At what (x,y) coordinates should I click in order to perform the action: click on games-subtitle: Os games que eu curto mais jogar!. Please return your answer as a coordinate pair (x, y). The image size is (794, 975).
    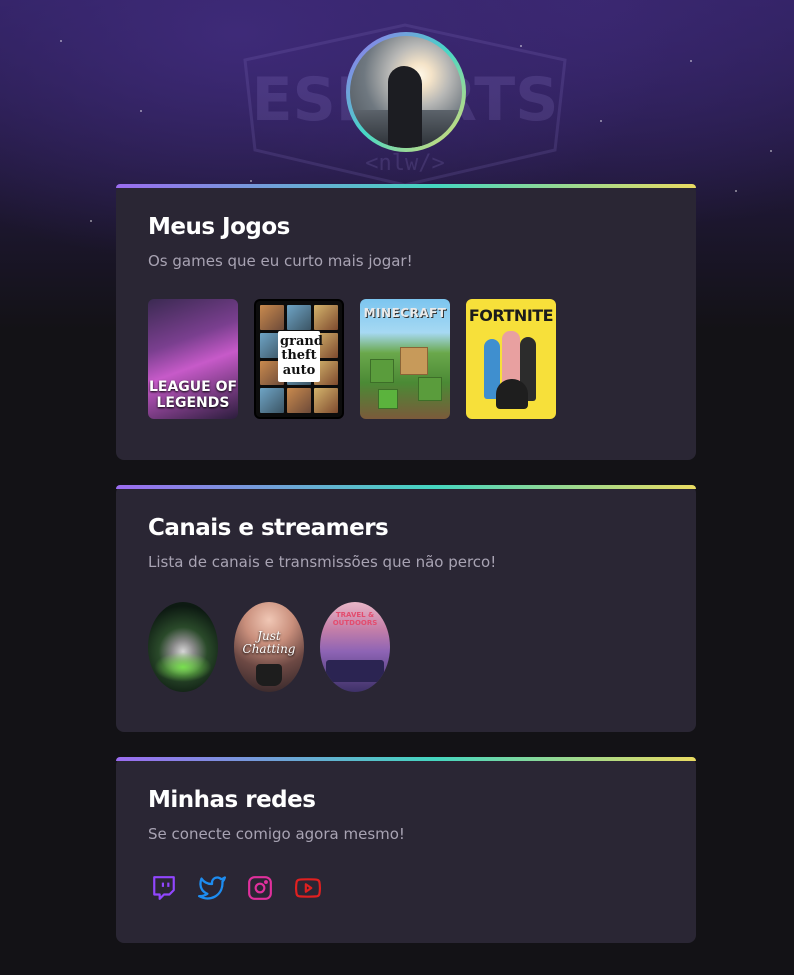
    Looking at the image, I should click on (280, 261).